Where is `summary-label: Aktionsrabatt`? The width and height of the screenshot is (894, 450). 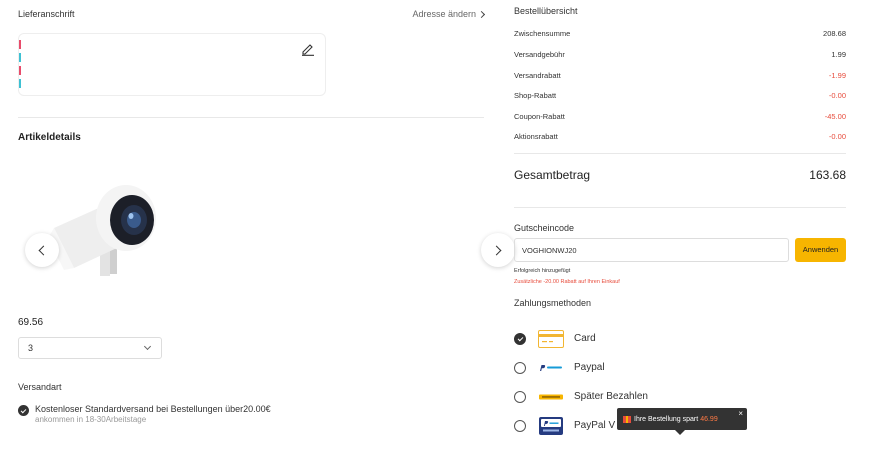 summary-label: Aktionsrabatt is located at coordinates (536, 136).